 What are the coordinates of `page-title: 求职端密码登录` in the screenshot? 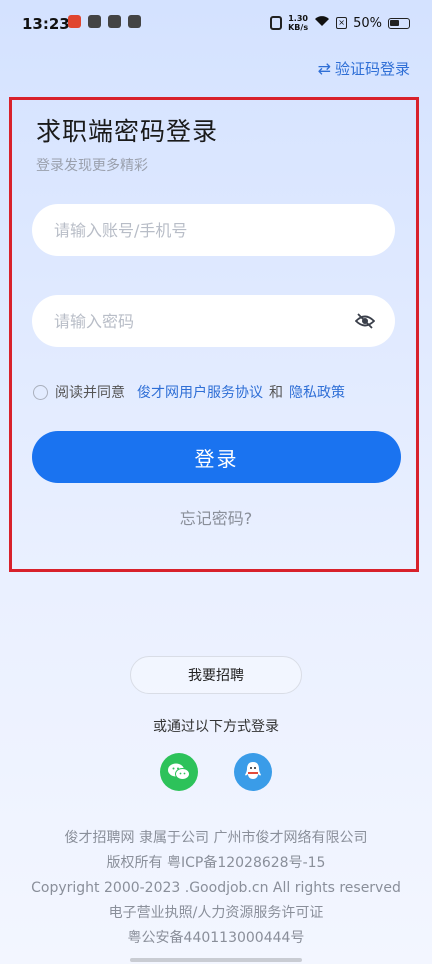 It's located at (127, 131).